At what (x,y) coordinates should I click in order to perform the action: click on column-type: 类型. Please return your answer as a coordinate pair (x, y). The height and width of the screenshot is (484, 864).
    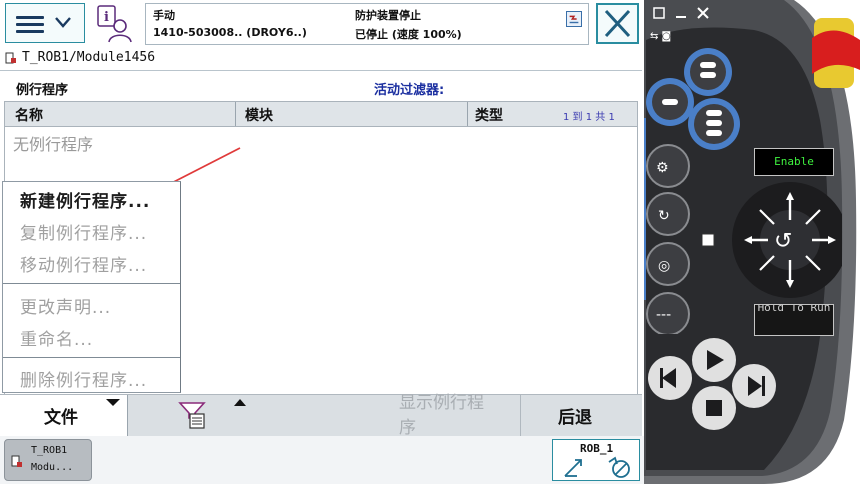
    Looking at the image, I should click on (489, 115).